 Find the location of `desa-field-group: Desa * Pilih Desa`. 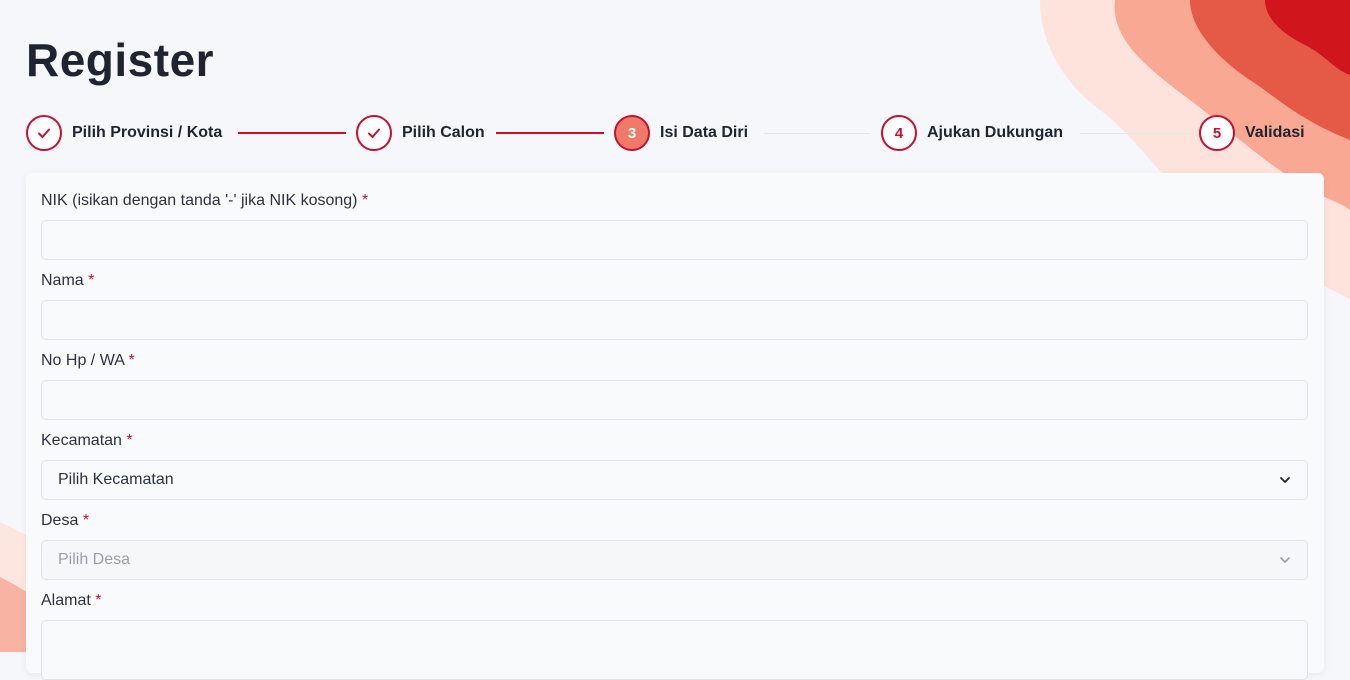

desa-field-group: Desa * Pilih Desa is located at coordinates (674, 545).